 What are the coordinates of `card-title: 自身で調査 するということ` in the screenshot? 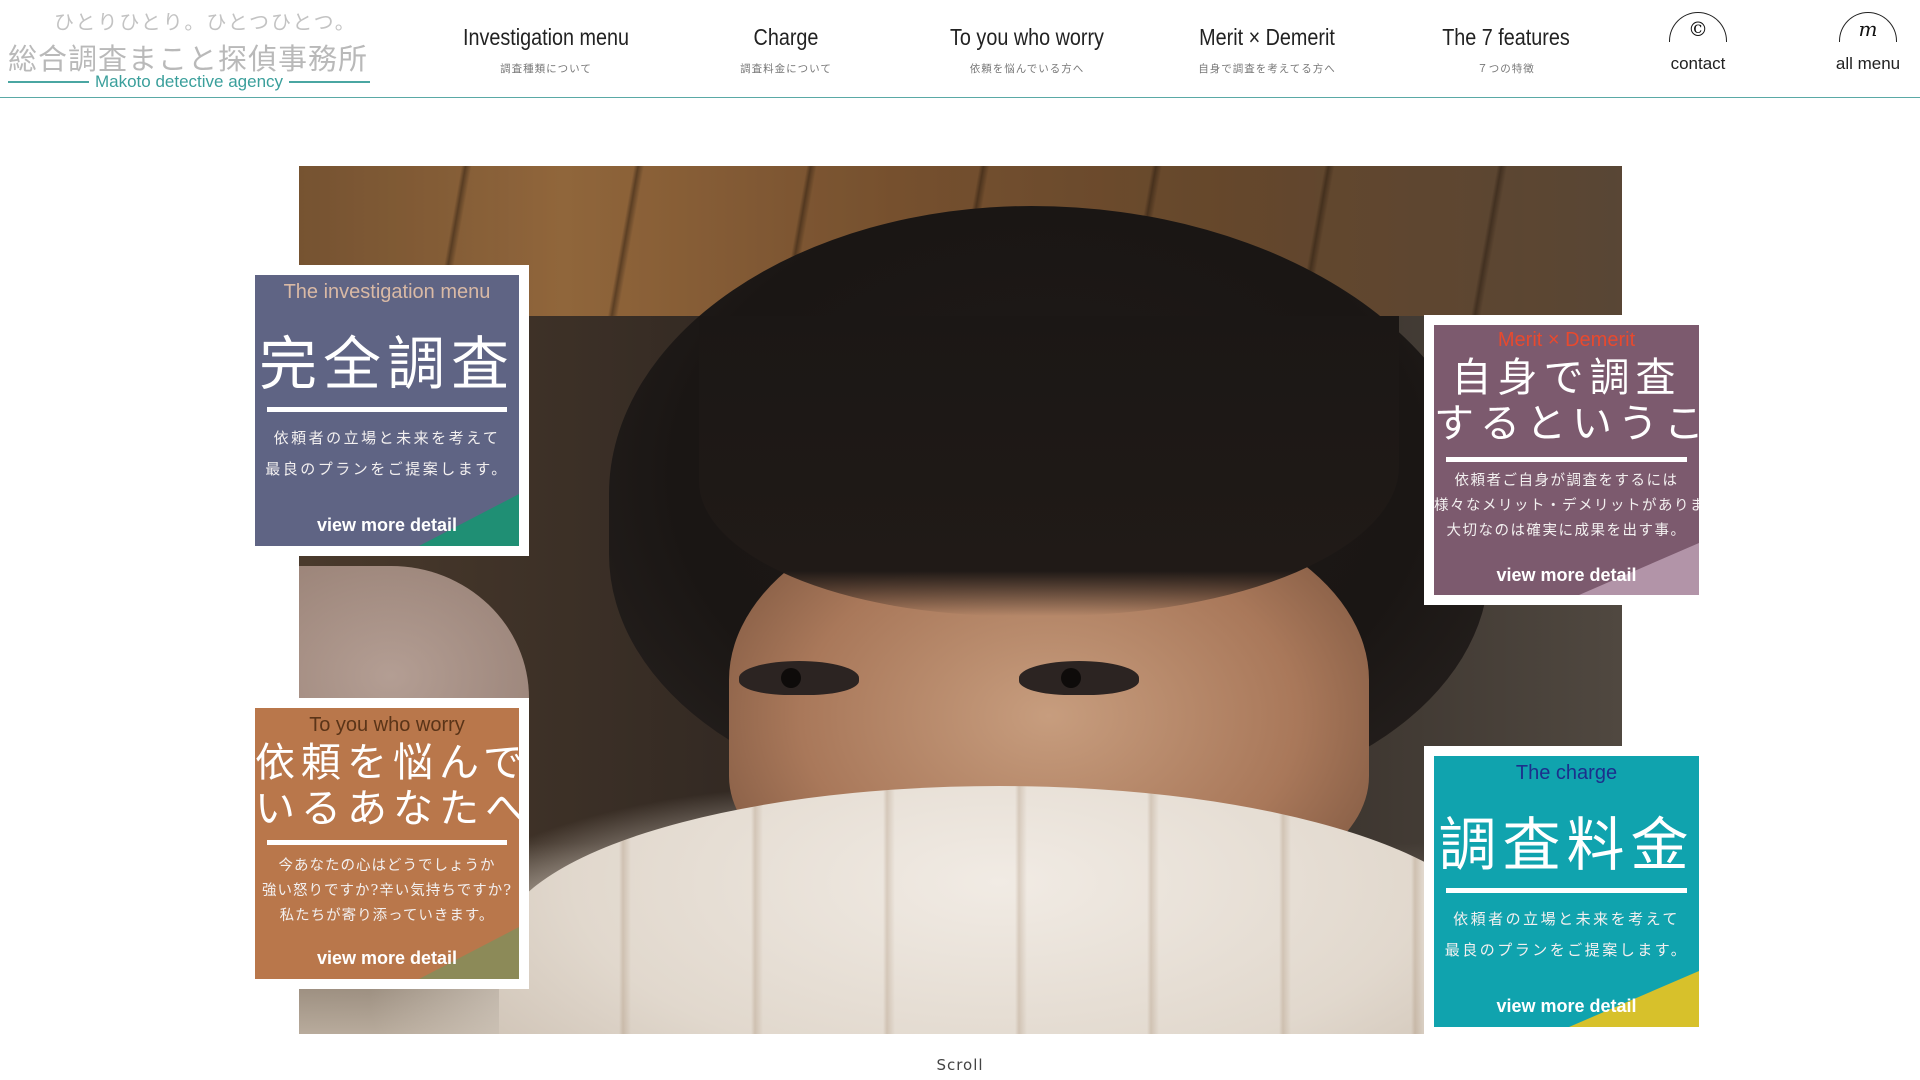 It's located at (1566, 401).